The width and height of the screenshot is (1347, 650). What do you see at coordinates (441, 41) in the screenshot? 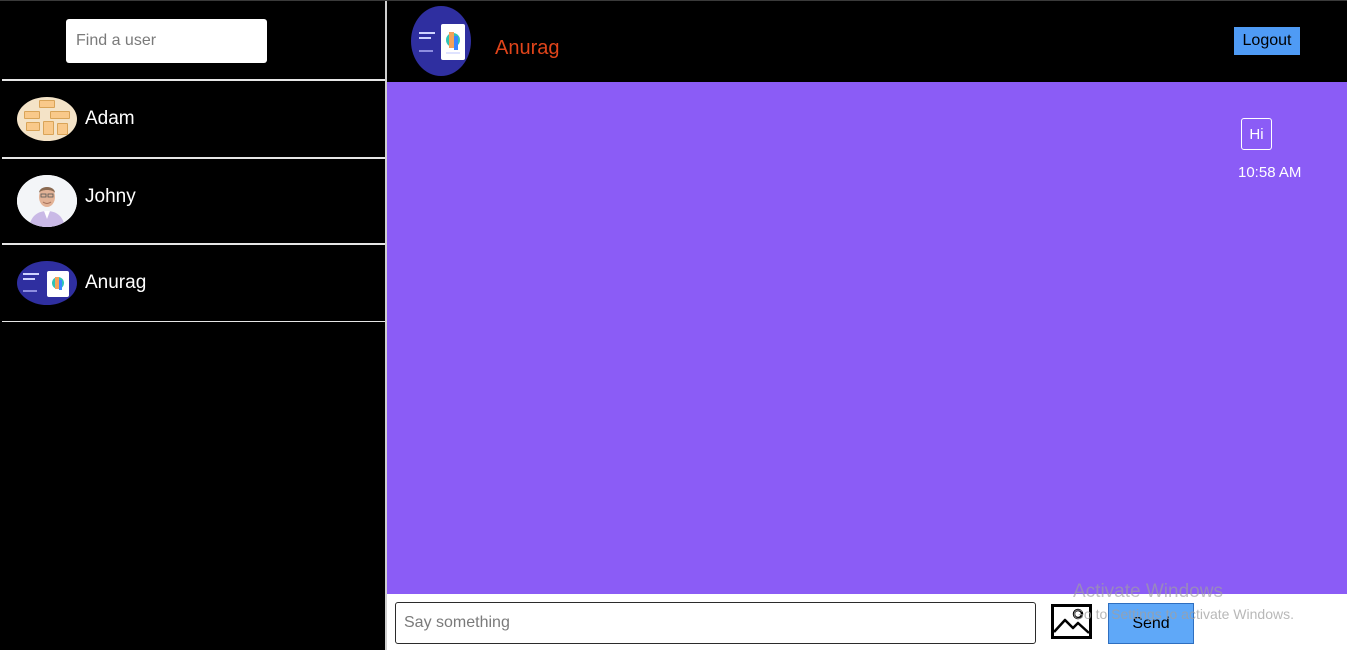
I see `chat-partner-avatar` at bounding box center [441, 41].